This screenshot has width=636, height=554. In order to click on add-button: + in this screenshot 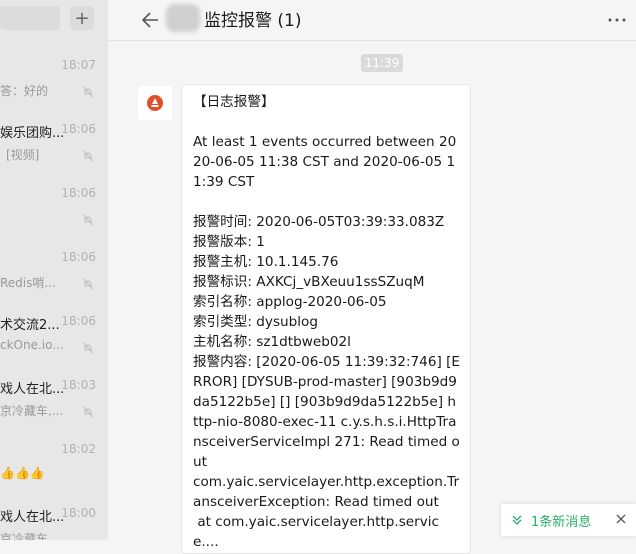, I will do `click(82, 18)`.